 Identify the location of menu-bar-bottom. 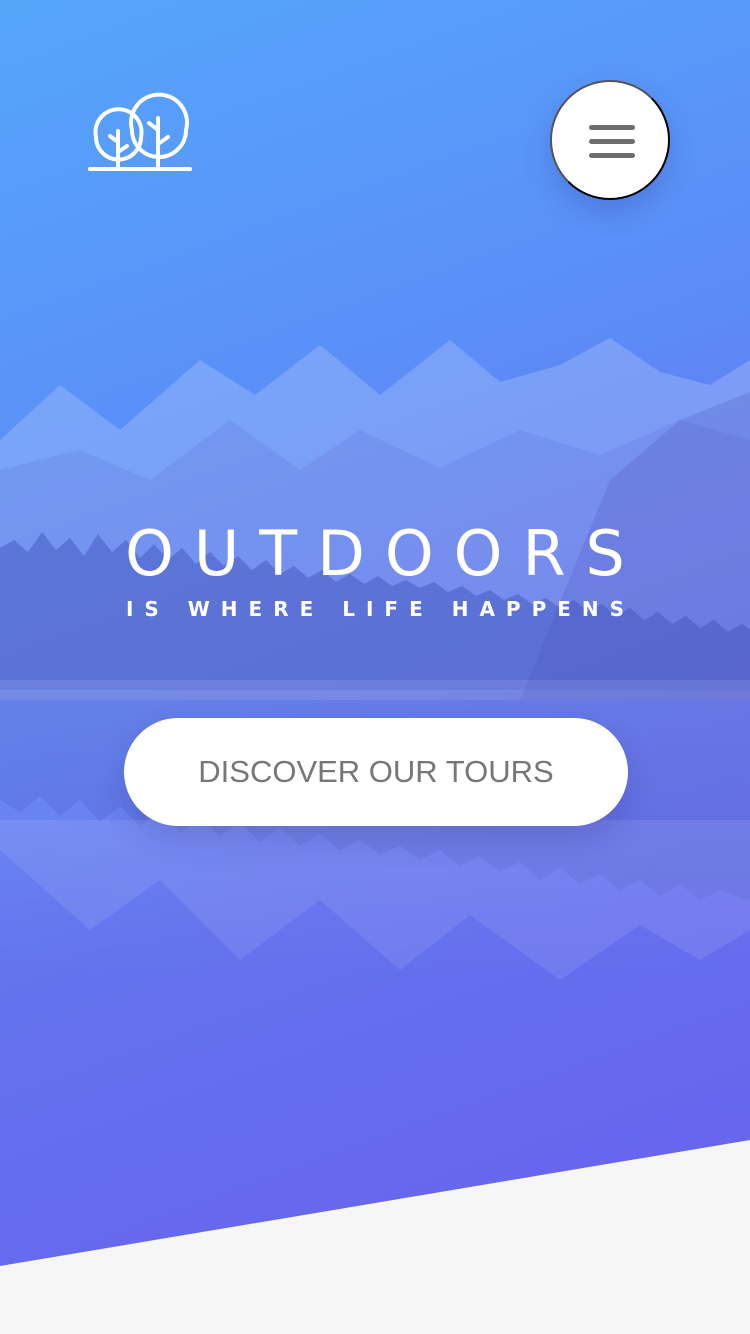
(612, 155).